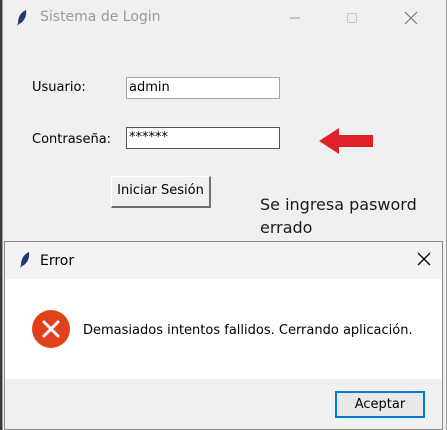 This screenshot has height=430, width=447. Describe the element at coordinates (380, 404) in the screenshot. I see `accept-button: Aceptar` at that location.